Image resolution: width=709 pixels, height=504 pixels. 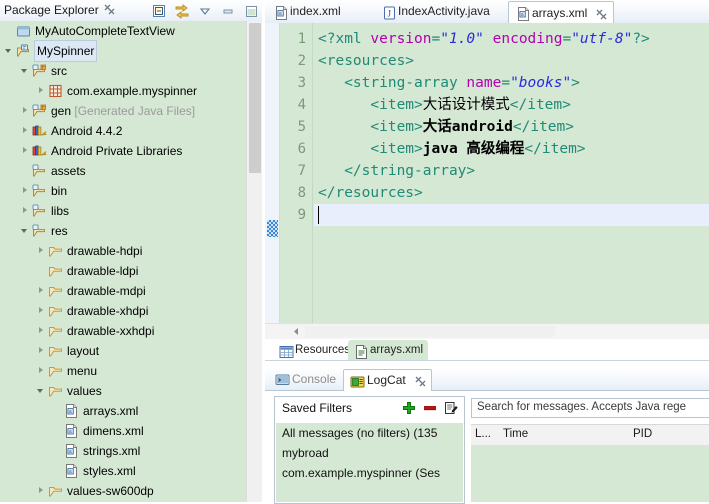 What do you see at coordinates (369, 453) in the screenshot?
I see `saved-filter-item: mybroad` at bounding box center [369, 453].